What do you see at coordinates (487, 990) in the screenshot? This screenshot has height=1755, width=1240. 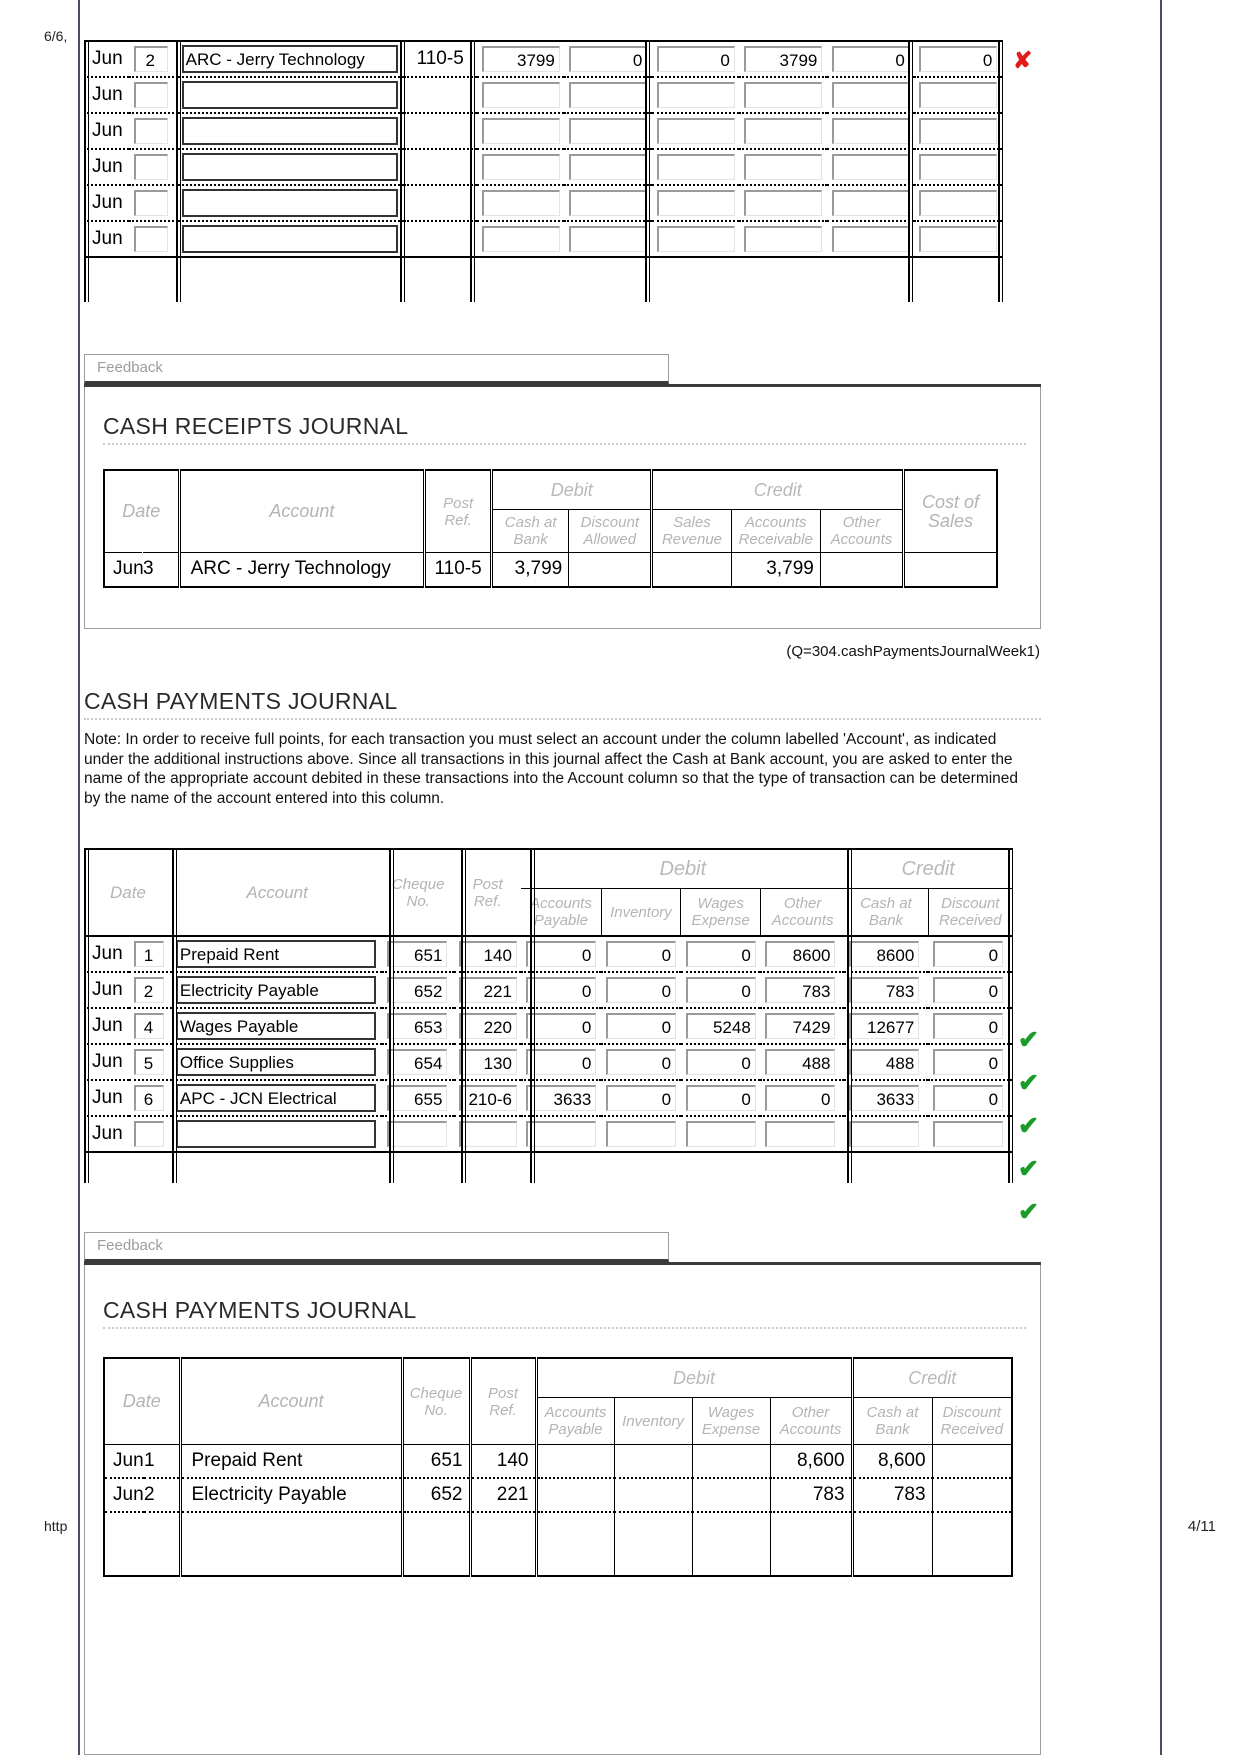 I see `journal-input: 221` at bounding box center [487, 990].